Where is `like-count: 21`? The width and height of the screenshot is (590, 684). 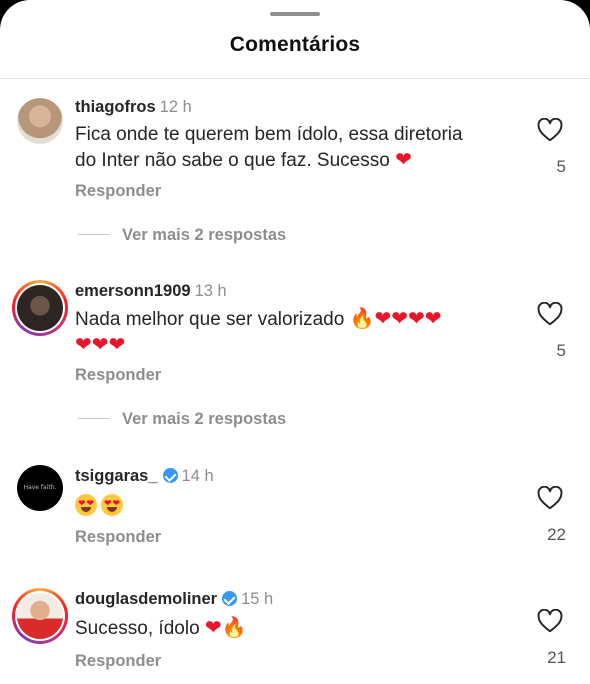
like-count: 21 is located at coordinates (556, 657).